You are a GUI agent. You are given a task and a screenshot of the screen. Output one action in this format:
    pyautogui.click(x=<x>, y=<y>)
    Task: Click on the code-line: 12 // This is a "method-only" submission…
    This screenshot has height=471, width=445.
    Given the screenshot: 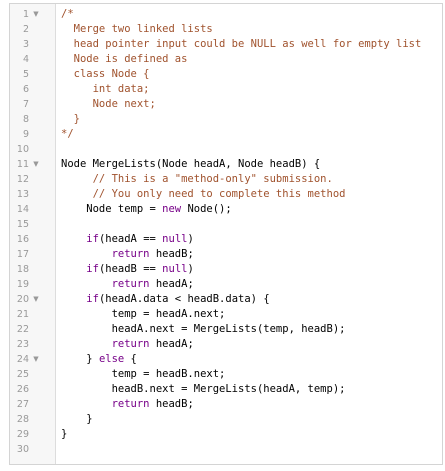 What is the action you would take?
    pyautogui.click(x=226, y=179)
    